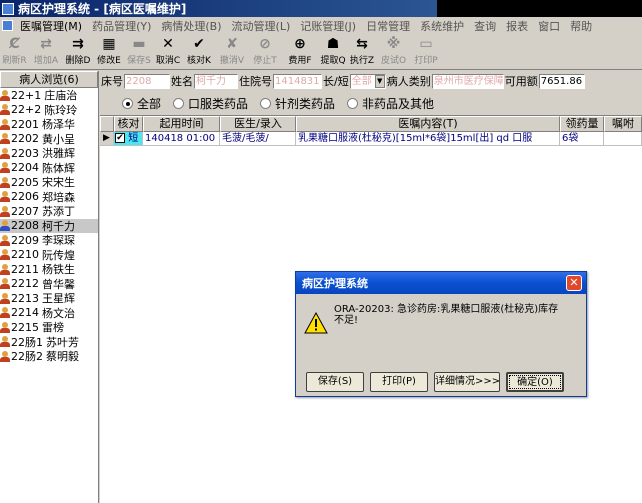 The image size is (642, 503). I want to click on toolbar-execute-button: ⇆ 执行Z, so click(362, 52).